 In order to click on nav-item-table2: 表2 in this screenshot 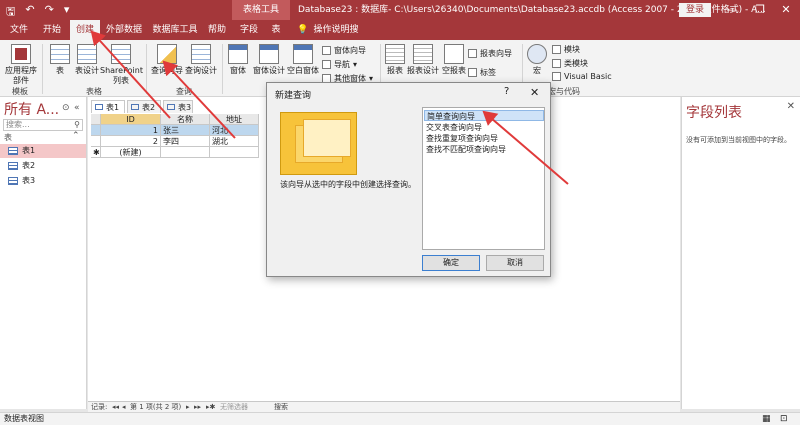, I will do `click(43, 166)`.